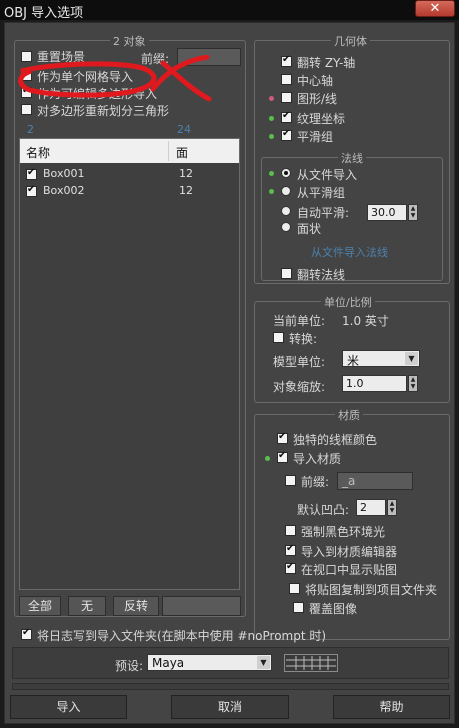  What do you see at coordinates (271, 136) in the screenshot?
I see `smoothing-groups-indicator-dot` at bounding box center [271, 136].